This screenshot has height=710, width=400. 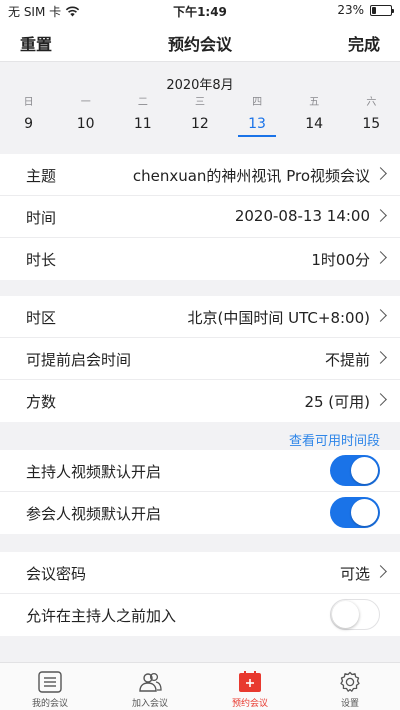 What do you see at coordinates (278, 318) in the screenshot?
I see `timezone-value: 北京(中国时间 UTC+8:00)` at bounding box center [278, 318].